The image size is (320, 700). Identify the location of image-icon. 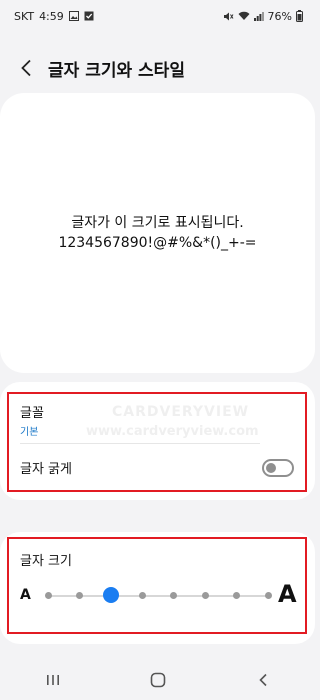
(73, 16).